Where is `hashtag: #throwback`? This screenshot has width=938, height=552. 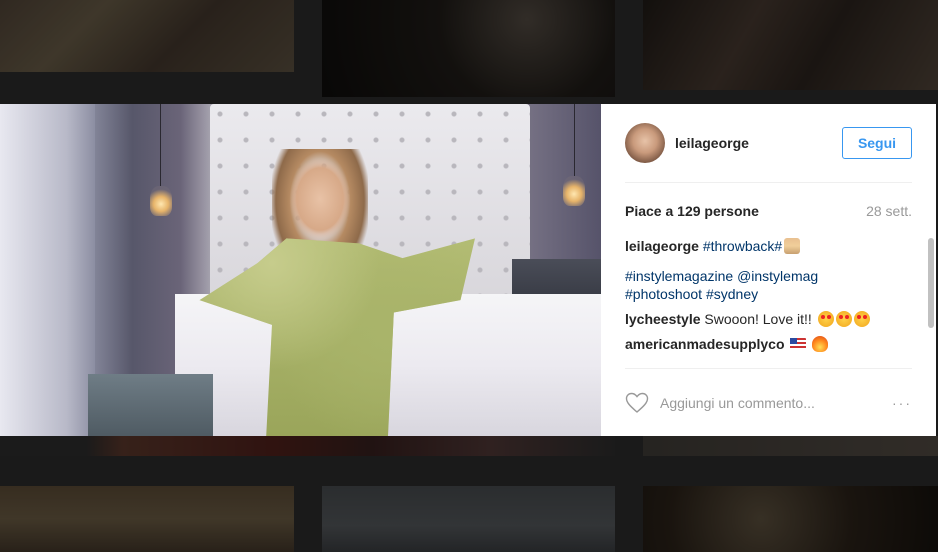 hashtag: #throwback is located at coordinates (739, 246).